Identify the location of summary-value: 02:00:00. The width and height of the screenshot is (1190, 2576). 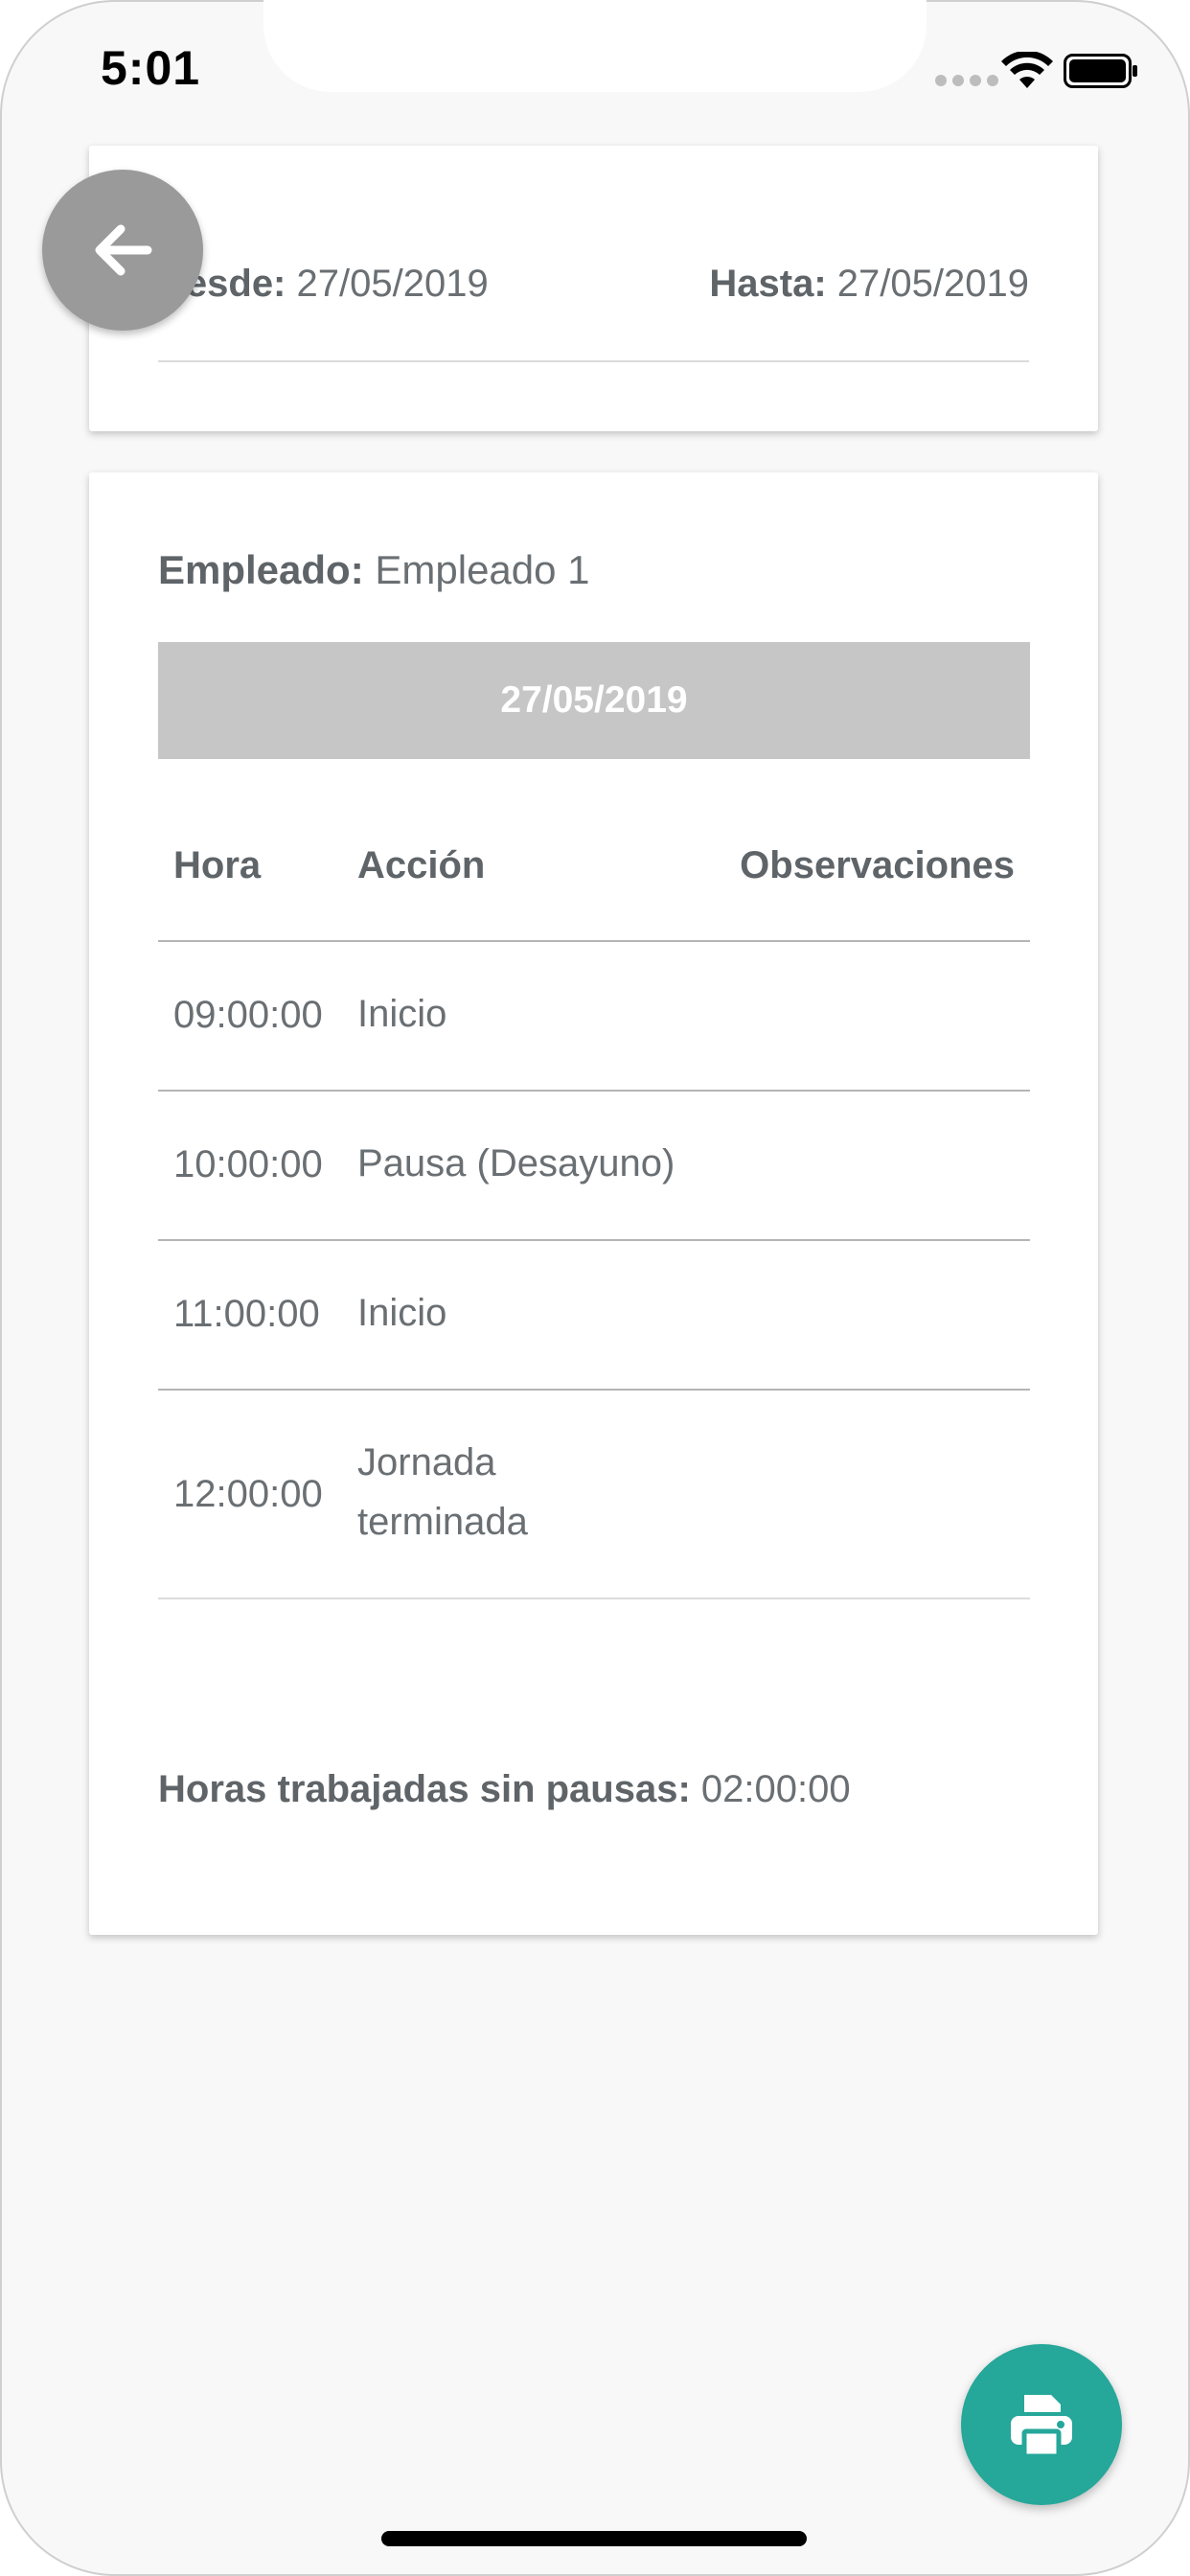
(776, 1789).